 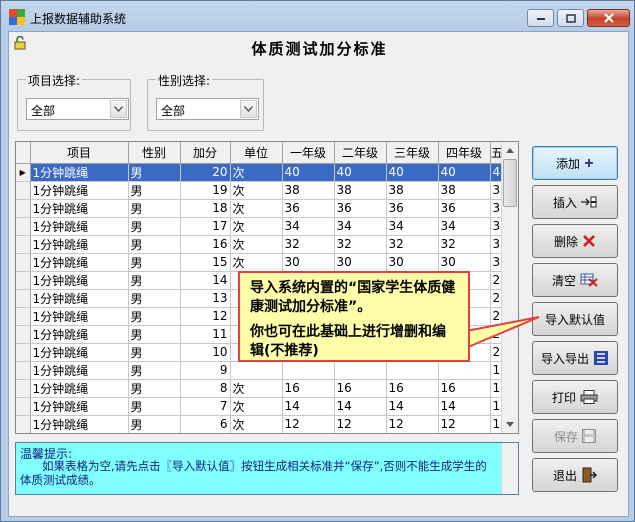 What do you see at coordinates (205, 190) in the screenshot?
I see `table-cell: 19` at bounding box center [205, 190].